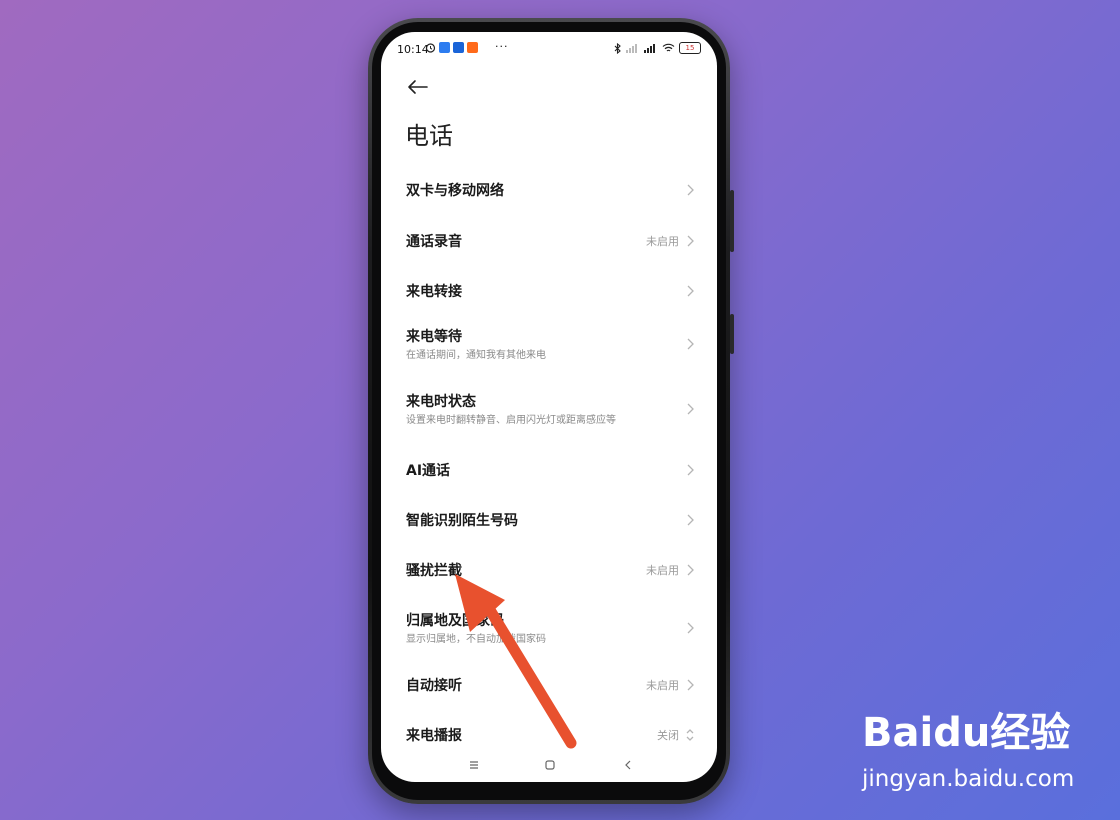  Describe the element at coordinates (549, 50) in the screenshot. I see `status-bar: 10:14 ··· 15` at that location.